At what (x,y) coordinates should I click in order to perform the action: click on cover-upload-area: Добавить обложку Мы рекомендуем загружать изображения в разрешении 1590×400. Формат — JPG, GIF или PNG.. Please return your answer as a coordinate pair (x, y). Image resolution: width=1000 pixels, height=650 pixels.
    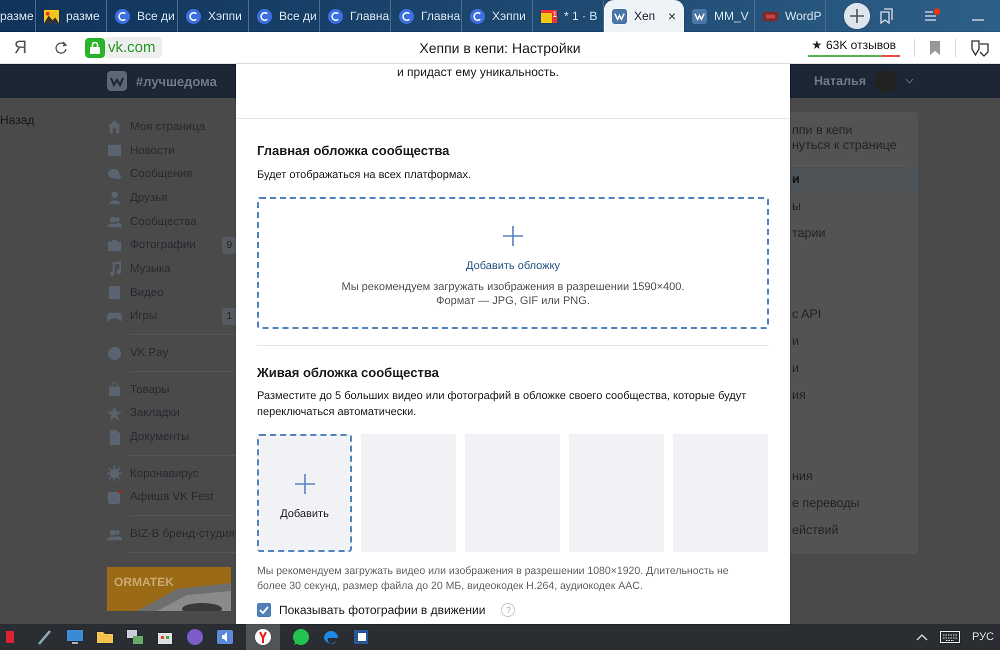
    Looking at the image, I should click on (513, 263).